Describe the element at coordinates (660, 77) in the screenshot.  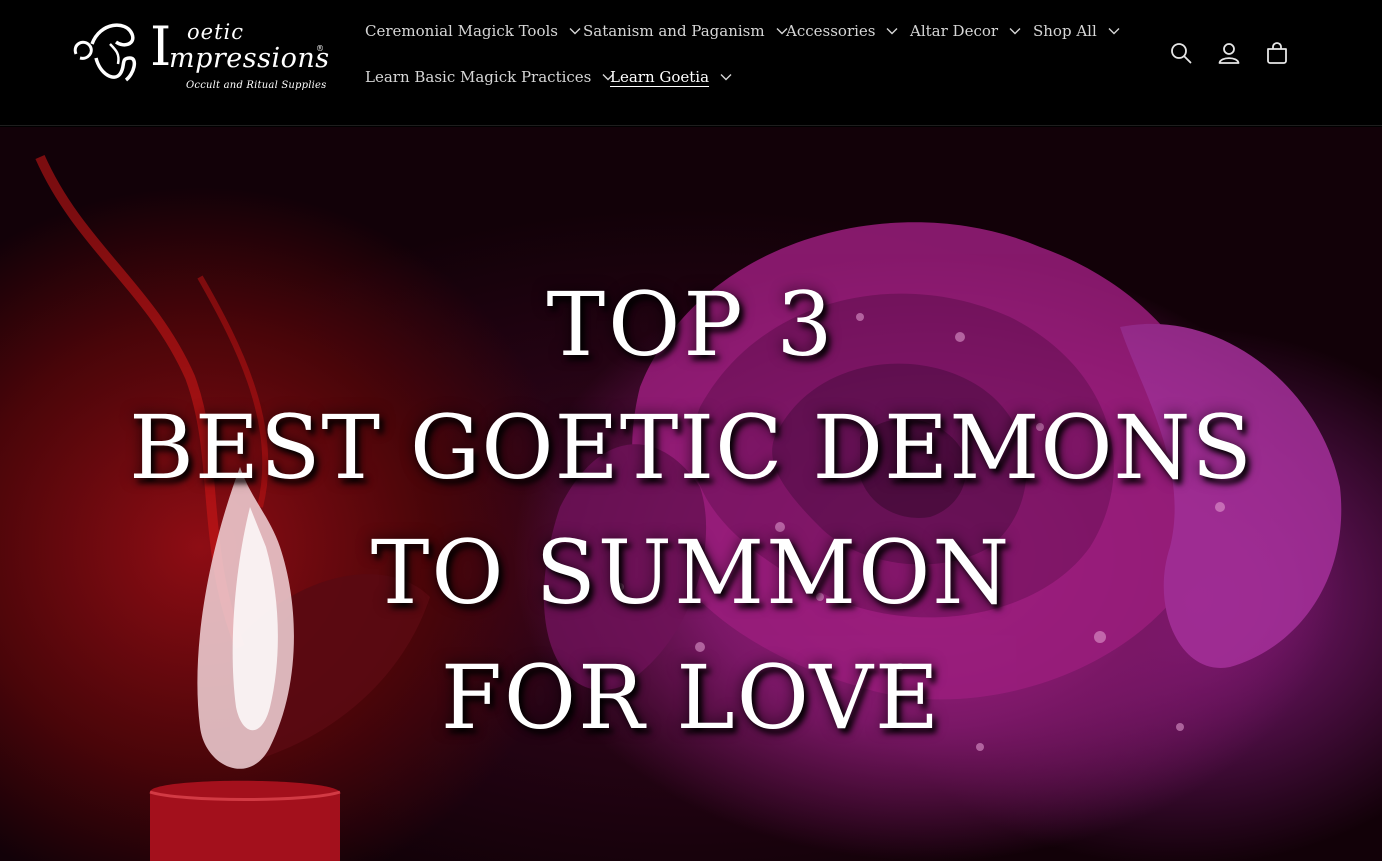
I see `nav-item-label: Learn Goetia` at that location.